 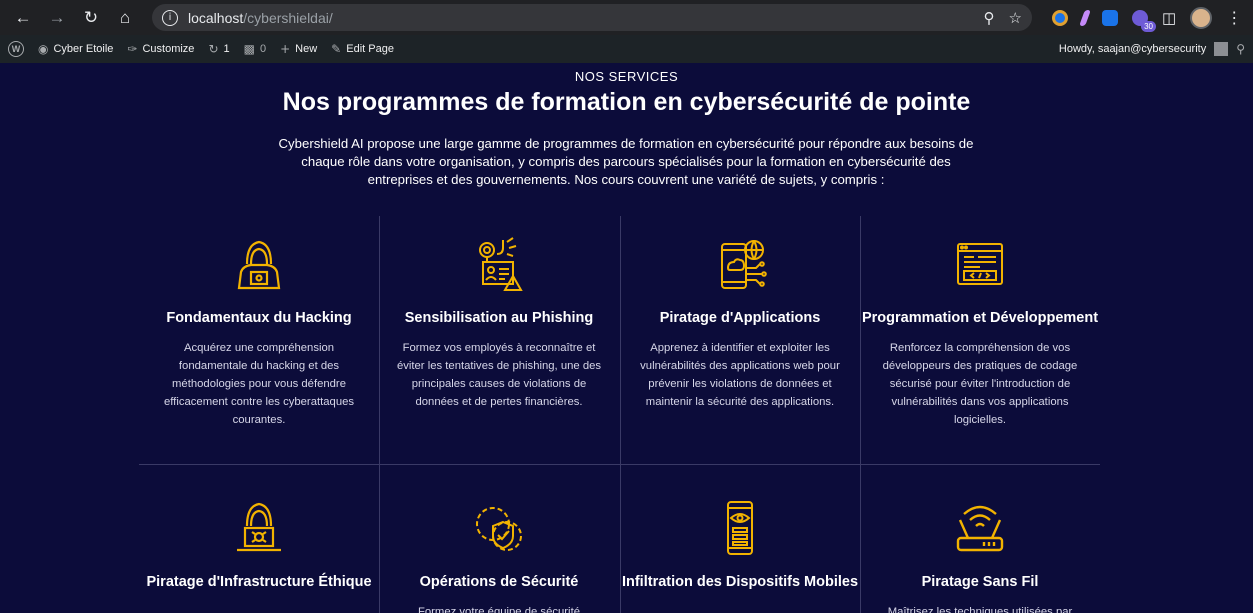 I want to click on new-content-menu: + New, so click(x=298, y=49).